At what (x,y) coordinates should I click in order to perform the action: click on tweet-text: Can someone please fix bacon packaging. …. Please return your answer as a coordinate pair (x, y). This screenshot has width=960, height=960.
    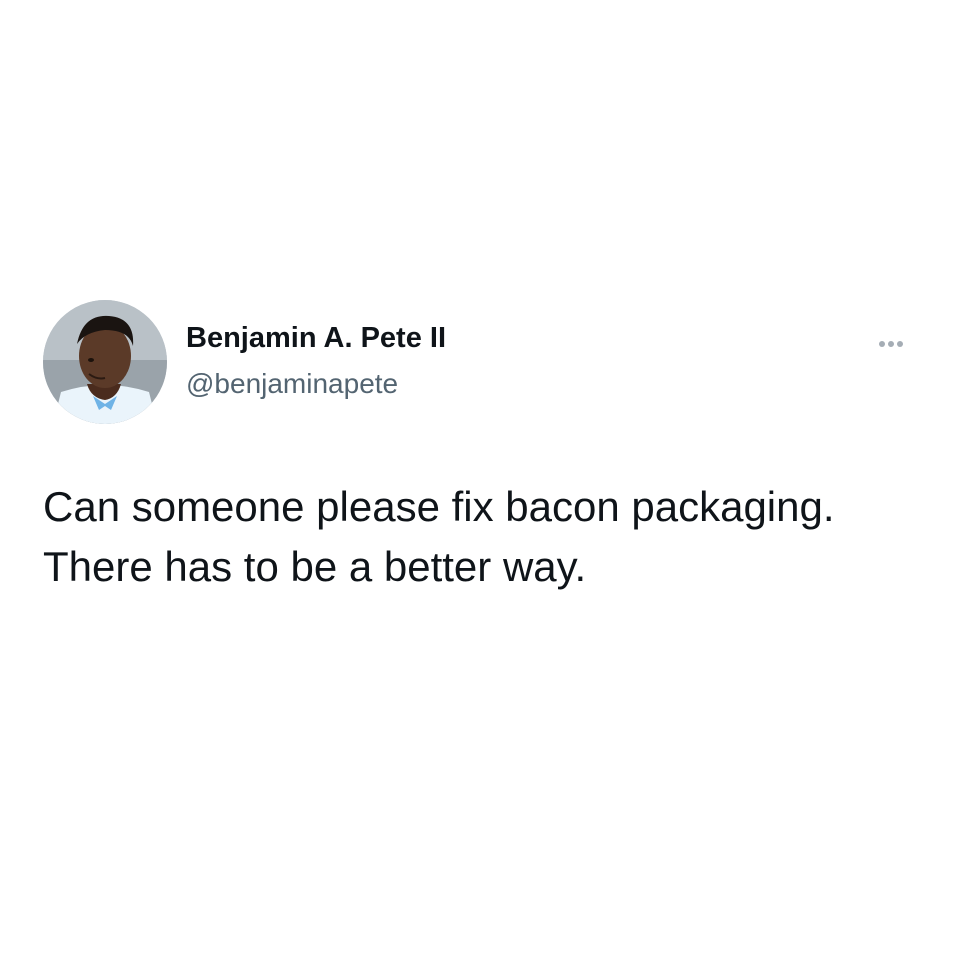
    Looking at the image, I should click on (439, 536).